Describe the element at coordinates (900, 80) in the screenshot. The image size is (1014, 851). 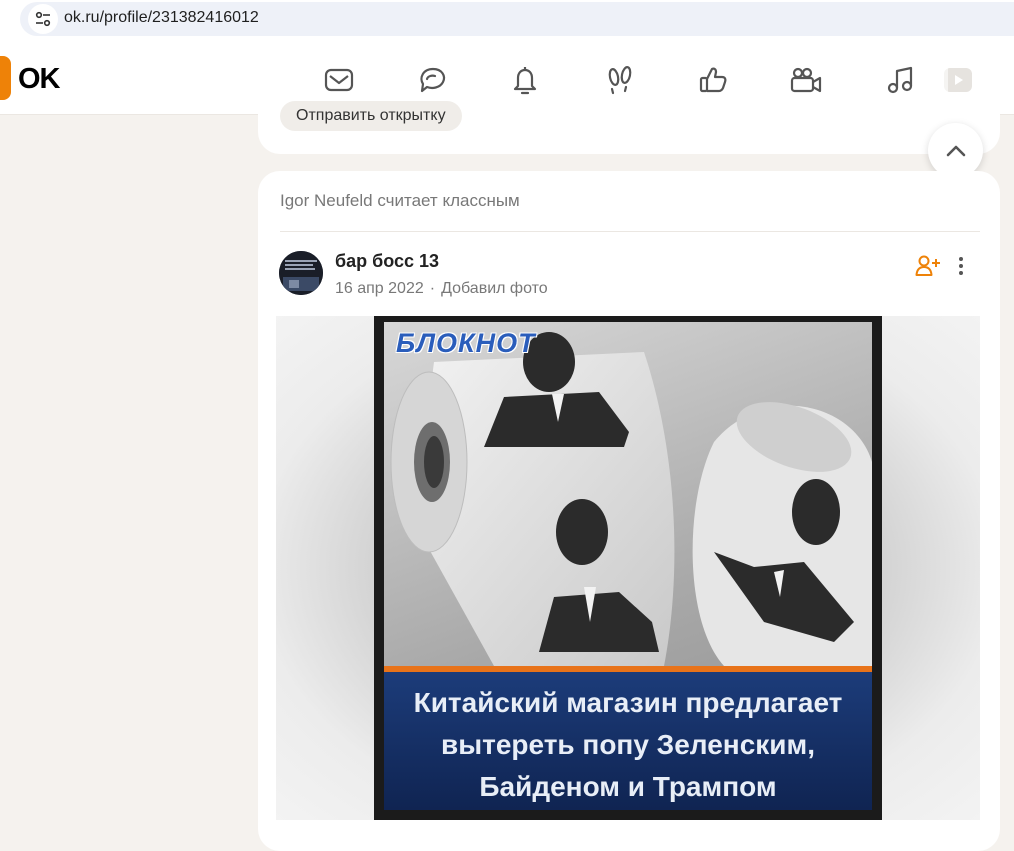
I see `music-icon` at that location.